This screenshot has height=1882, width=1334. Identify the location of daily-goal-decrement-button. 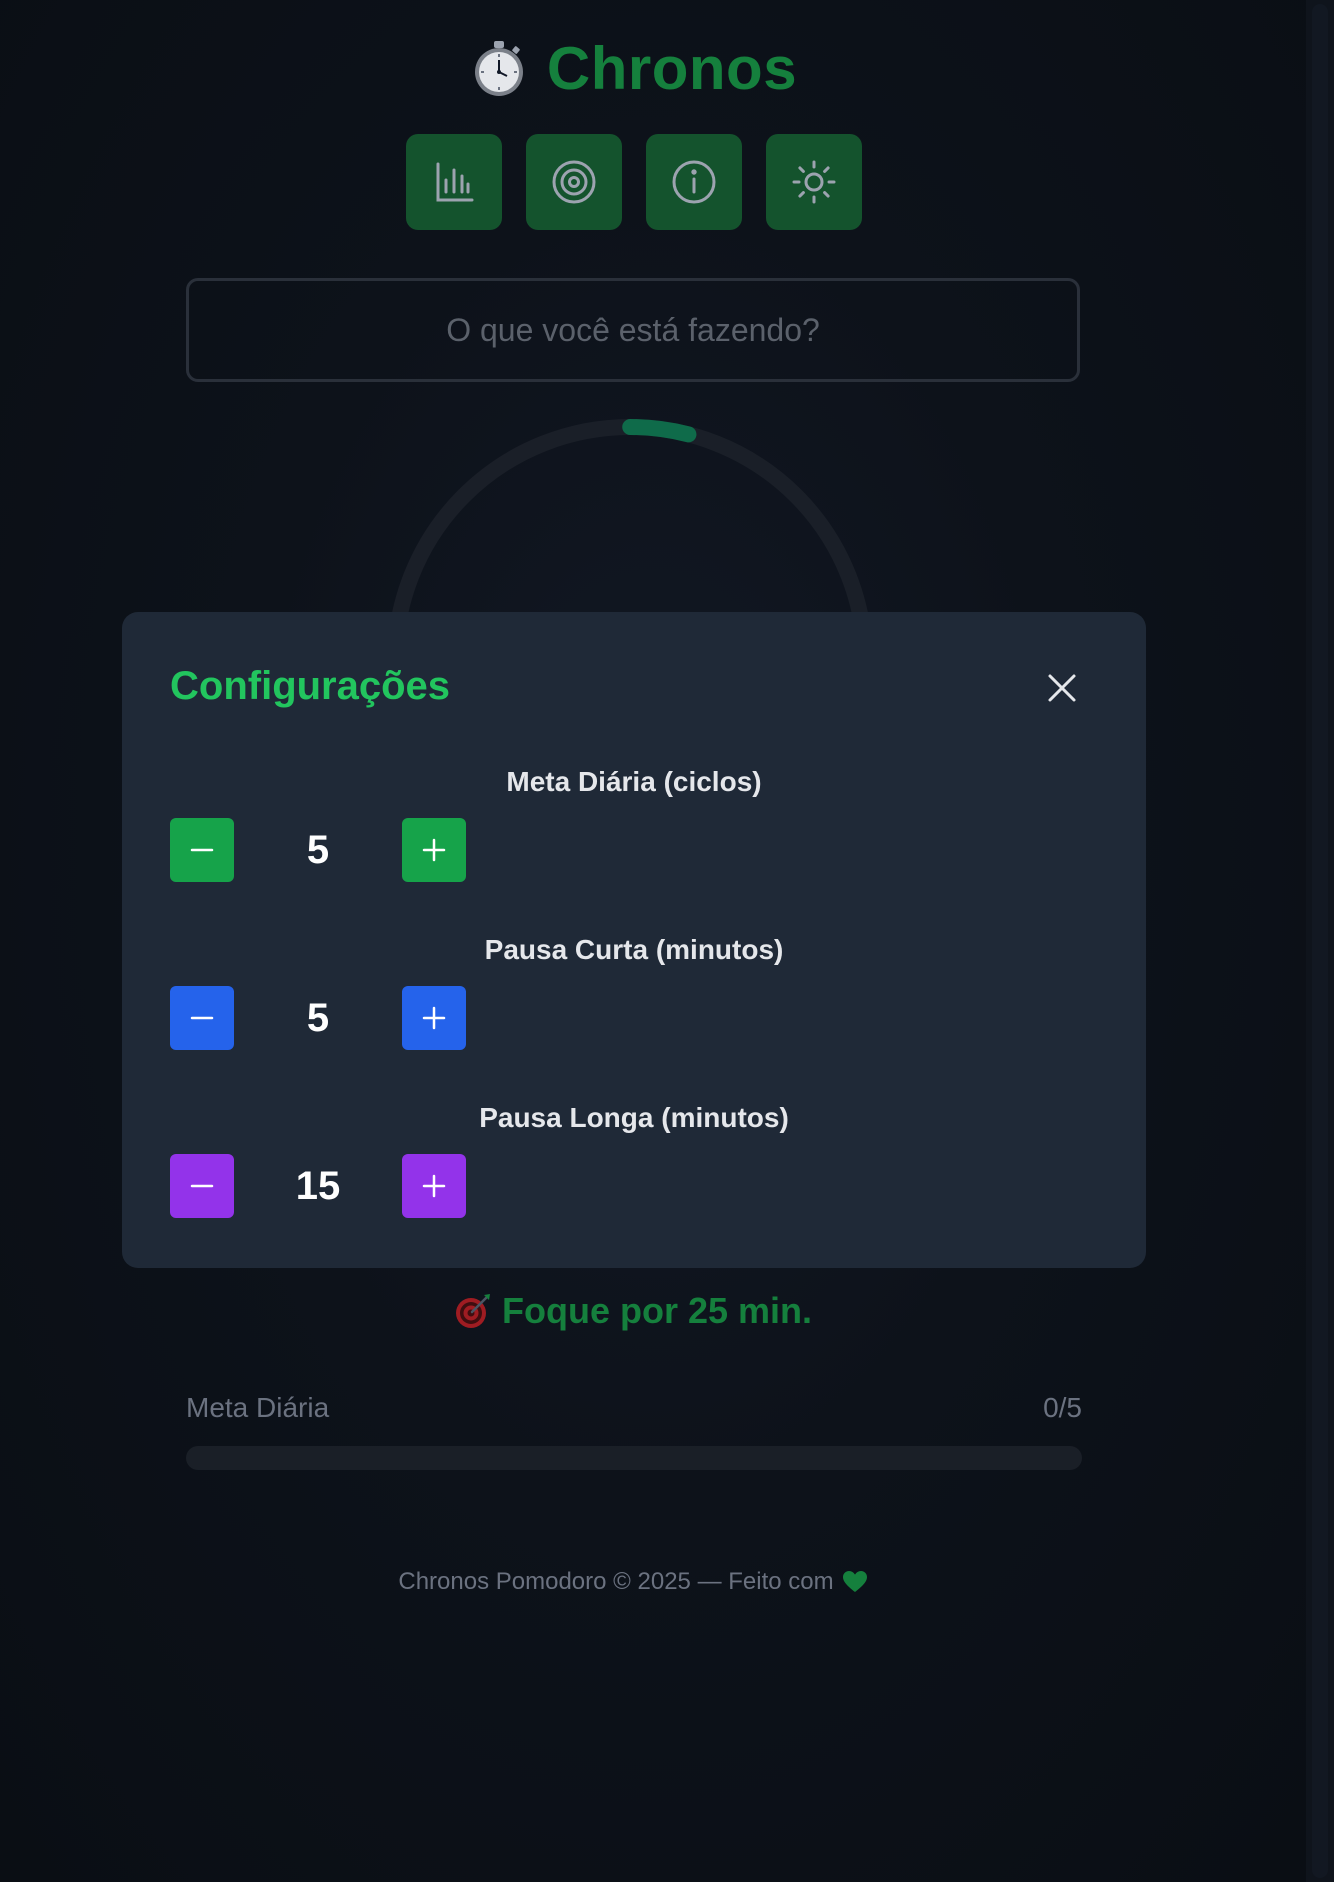
(202, 850).